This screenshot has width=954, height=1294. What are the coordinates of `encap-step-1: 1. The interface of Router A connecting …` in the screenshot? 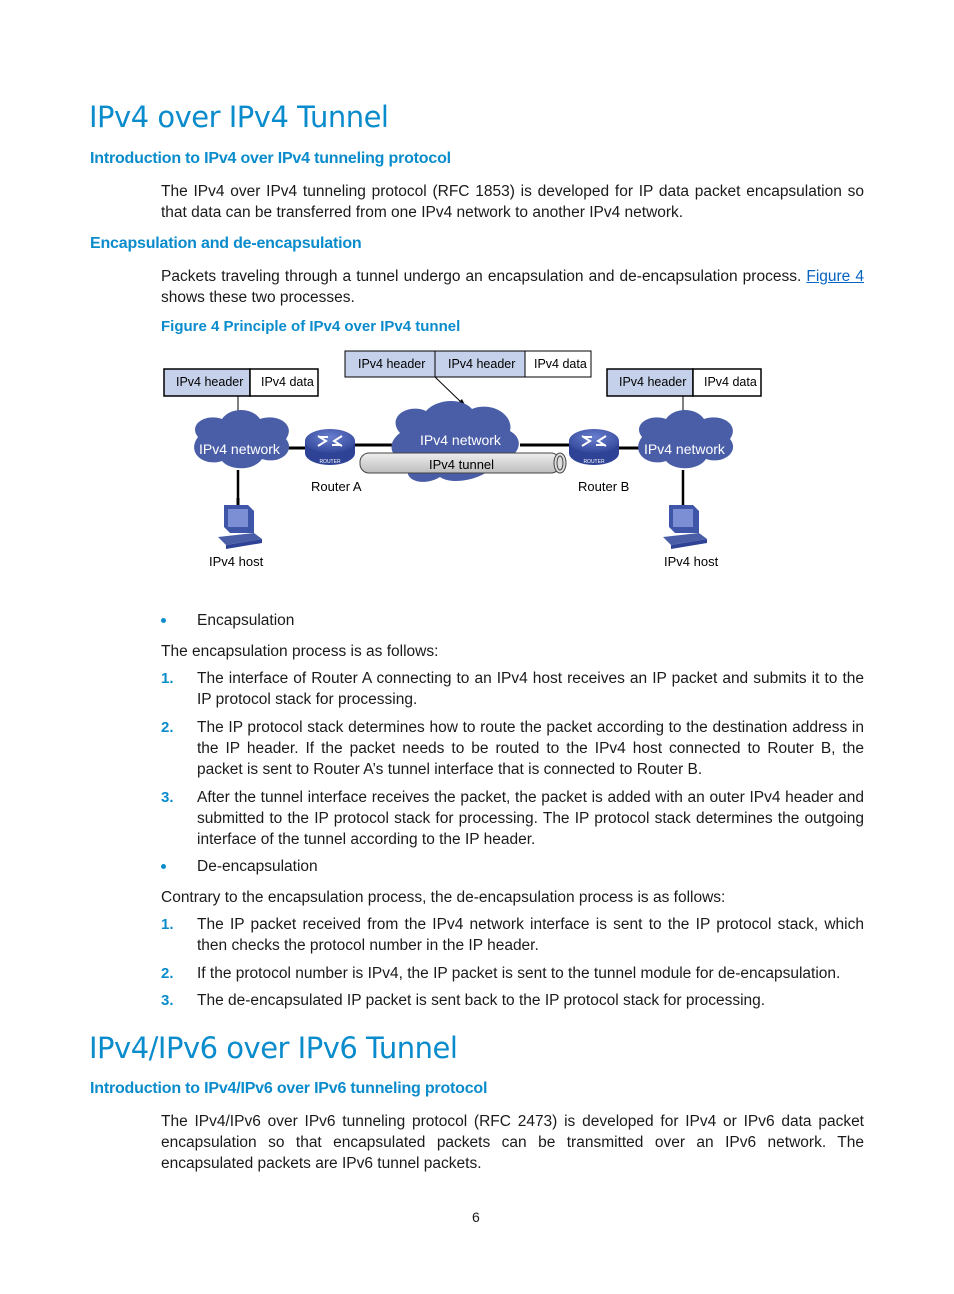 It's located at (512, 689).